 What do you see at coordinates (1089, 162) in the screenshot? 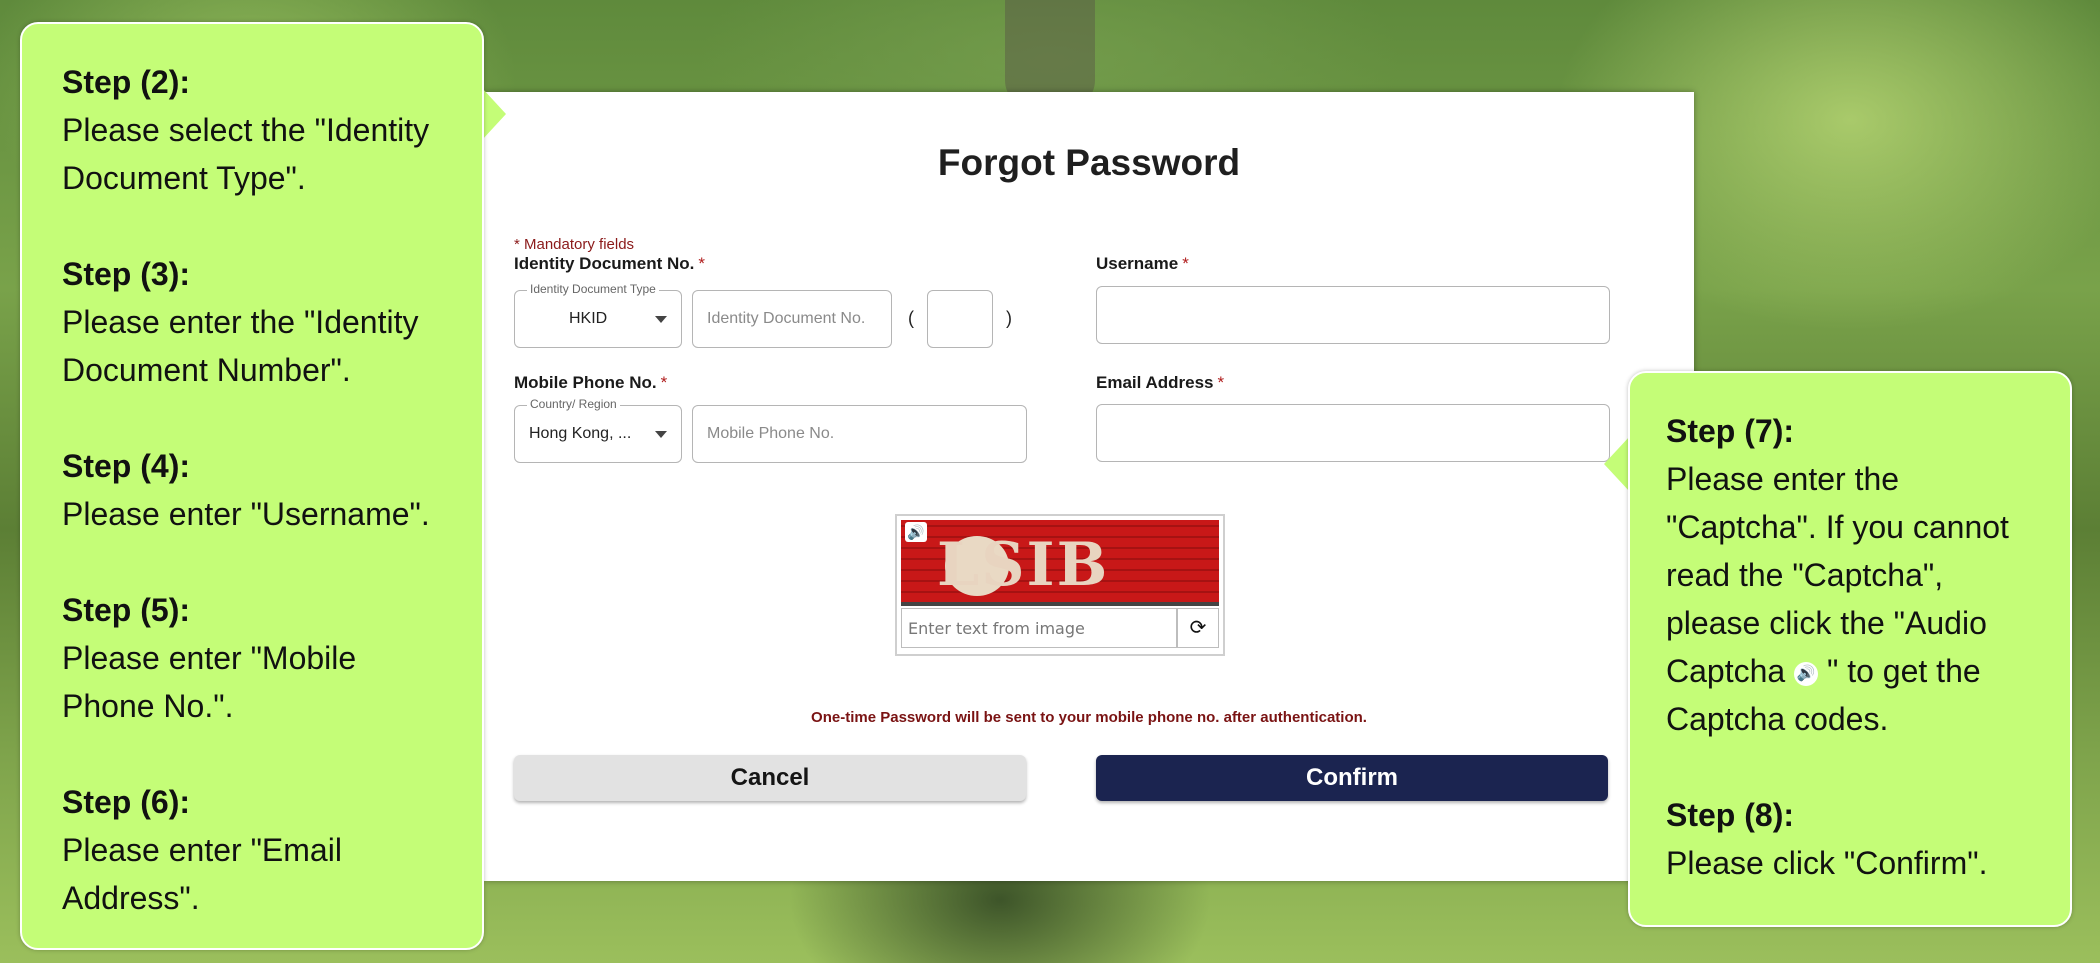
I see `page-title: Forgot Password` at bounding box center [1089, 162].